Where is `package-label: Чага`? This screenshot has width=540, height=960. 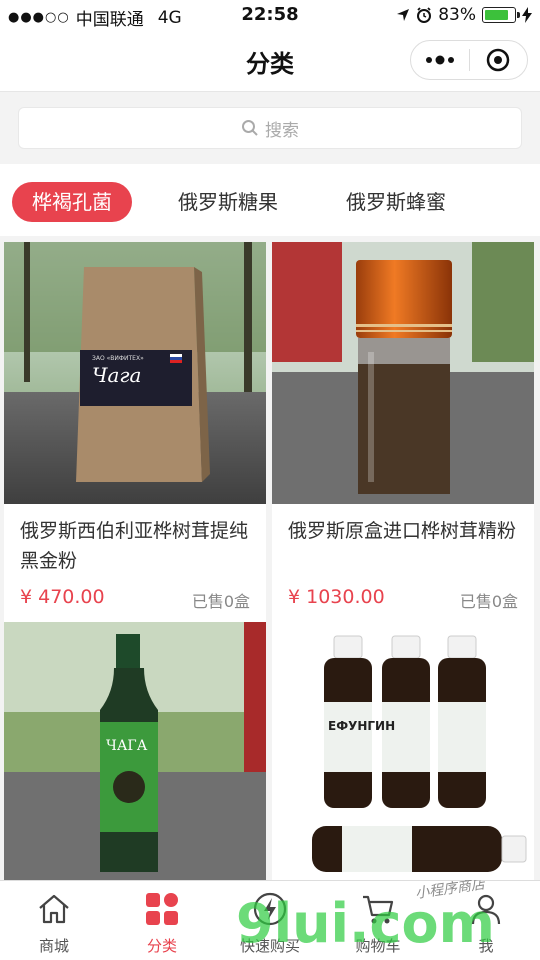 package-label: Чага is located at coordinates (116, 375).